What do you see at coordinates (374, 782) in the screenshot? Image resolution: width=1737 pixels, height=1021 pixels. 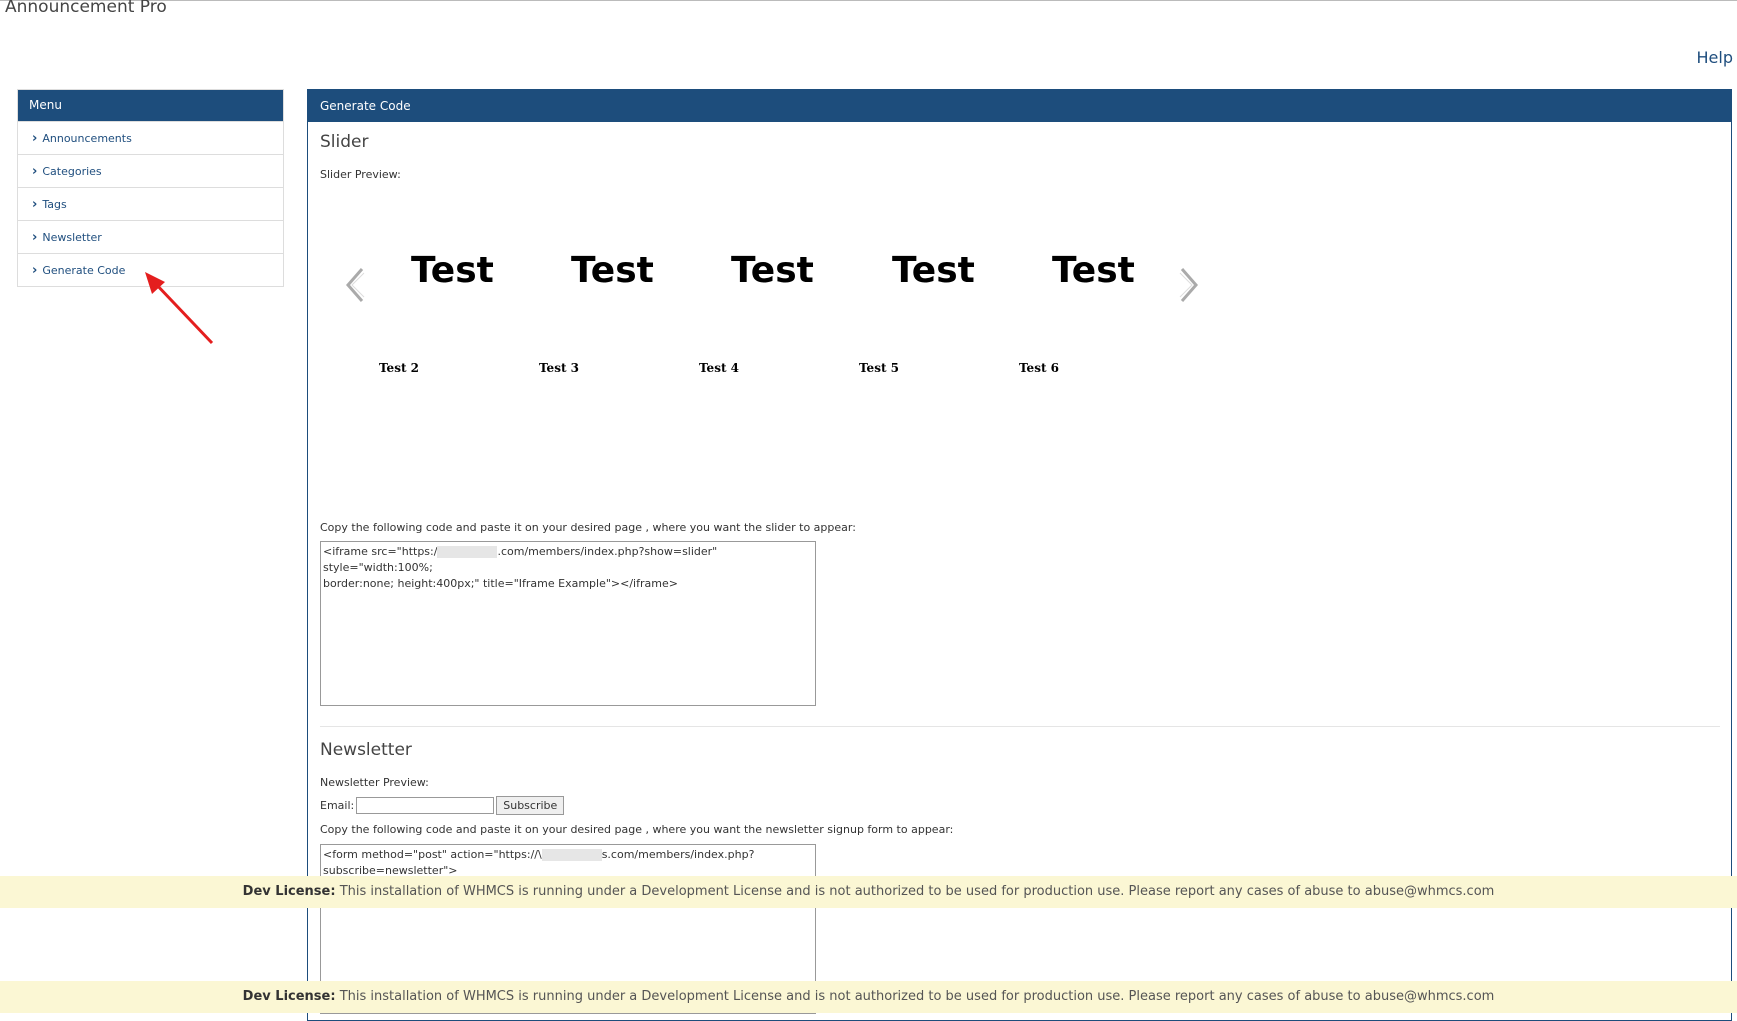 I see `newsletter-preview-label: Newsletter Preview:` at bounding box center [374, 782].